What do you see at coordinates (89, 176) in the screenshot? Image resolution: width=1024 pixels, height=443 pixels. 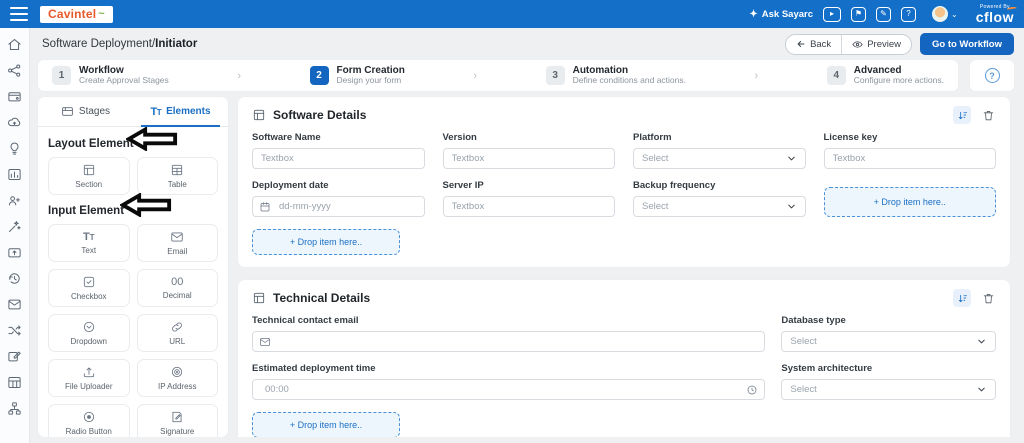 I see `palette-item-section: Section` at bounding box center [89, 176].